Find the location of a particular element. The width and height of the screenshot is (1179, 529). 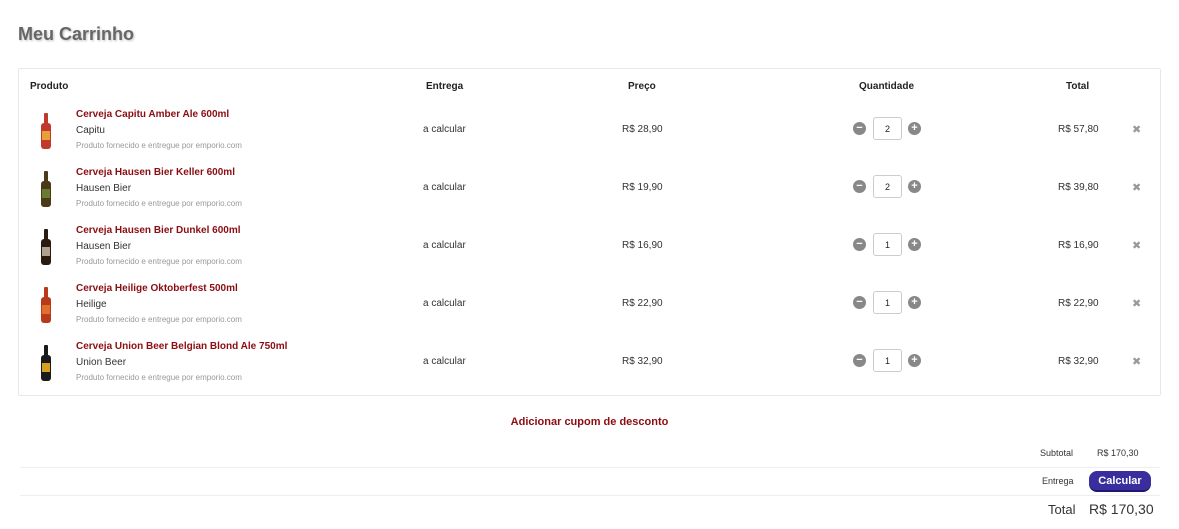

total-value: R$ 170,30 is located at coordinates (1121, 509).